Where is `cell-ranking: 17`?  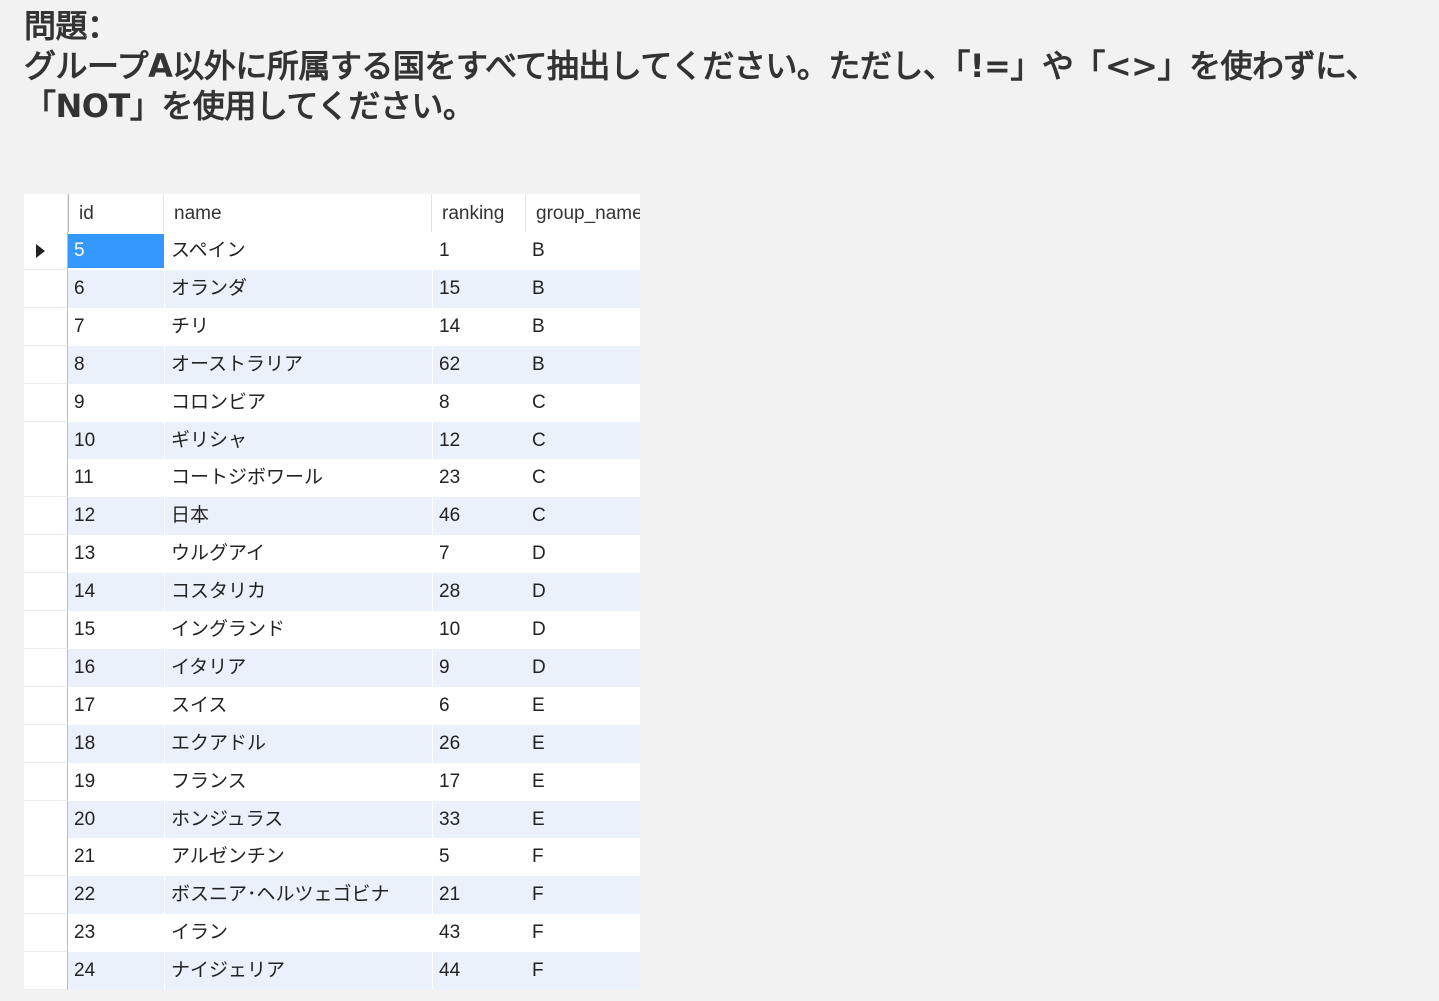
cell-ranking: 17 is located at coordinates (479, 781).